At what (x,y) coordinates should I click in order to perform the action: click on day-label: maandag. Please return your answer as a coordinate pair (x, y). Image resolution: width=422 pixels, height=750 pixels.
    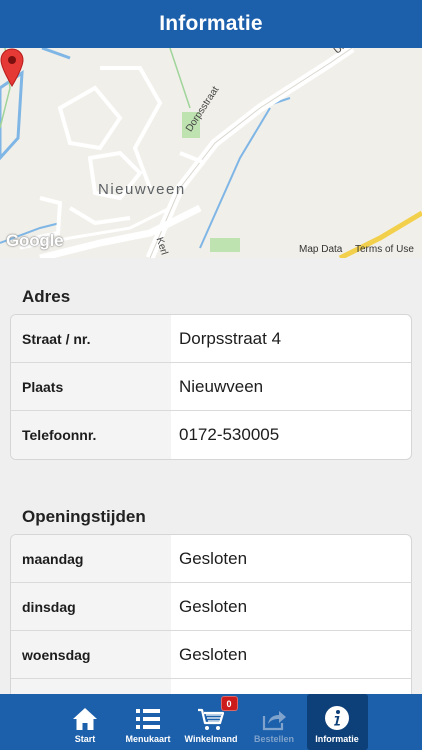
    Looking at the image, I should click on (91, 558).